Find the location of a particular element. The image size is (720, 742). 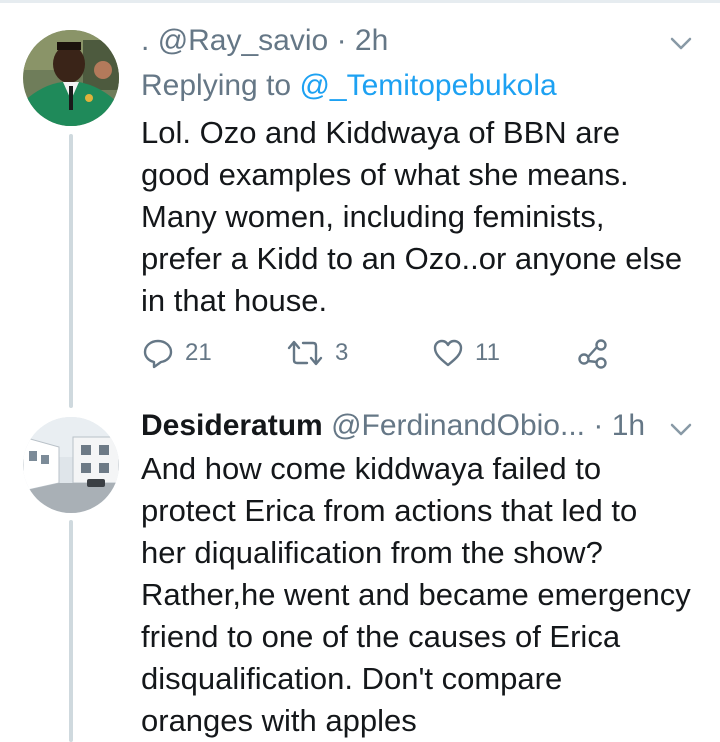

tweet-line: friend to one of the causes of Erica is located at coordinates (381, 636).